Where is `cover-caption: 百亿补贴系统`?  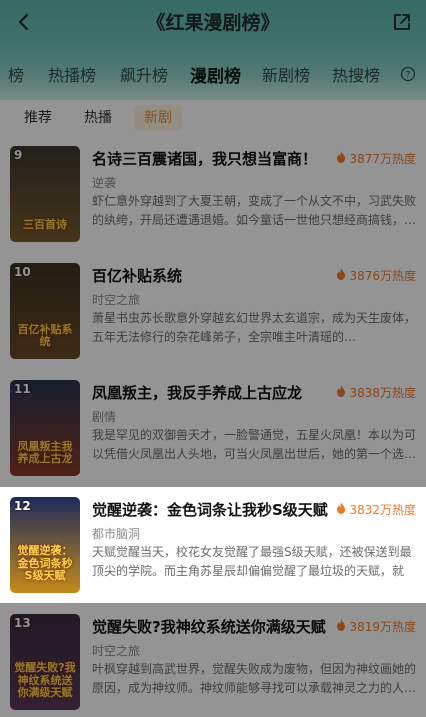 cover-caption: 百亿补贴系统 is located at coordinates (45, 335).